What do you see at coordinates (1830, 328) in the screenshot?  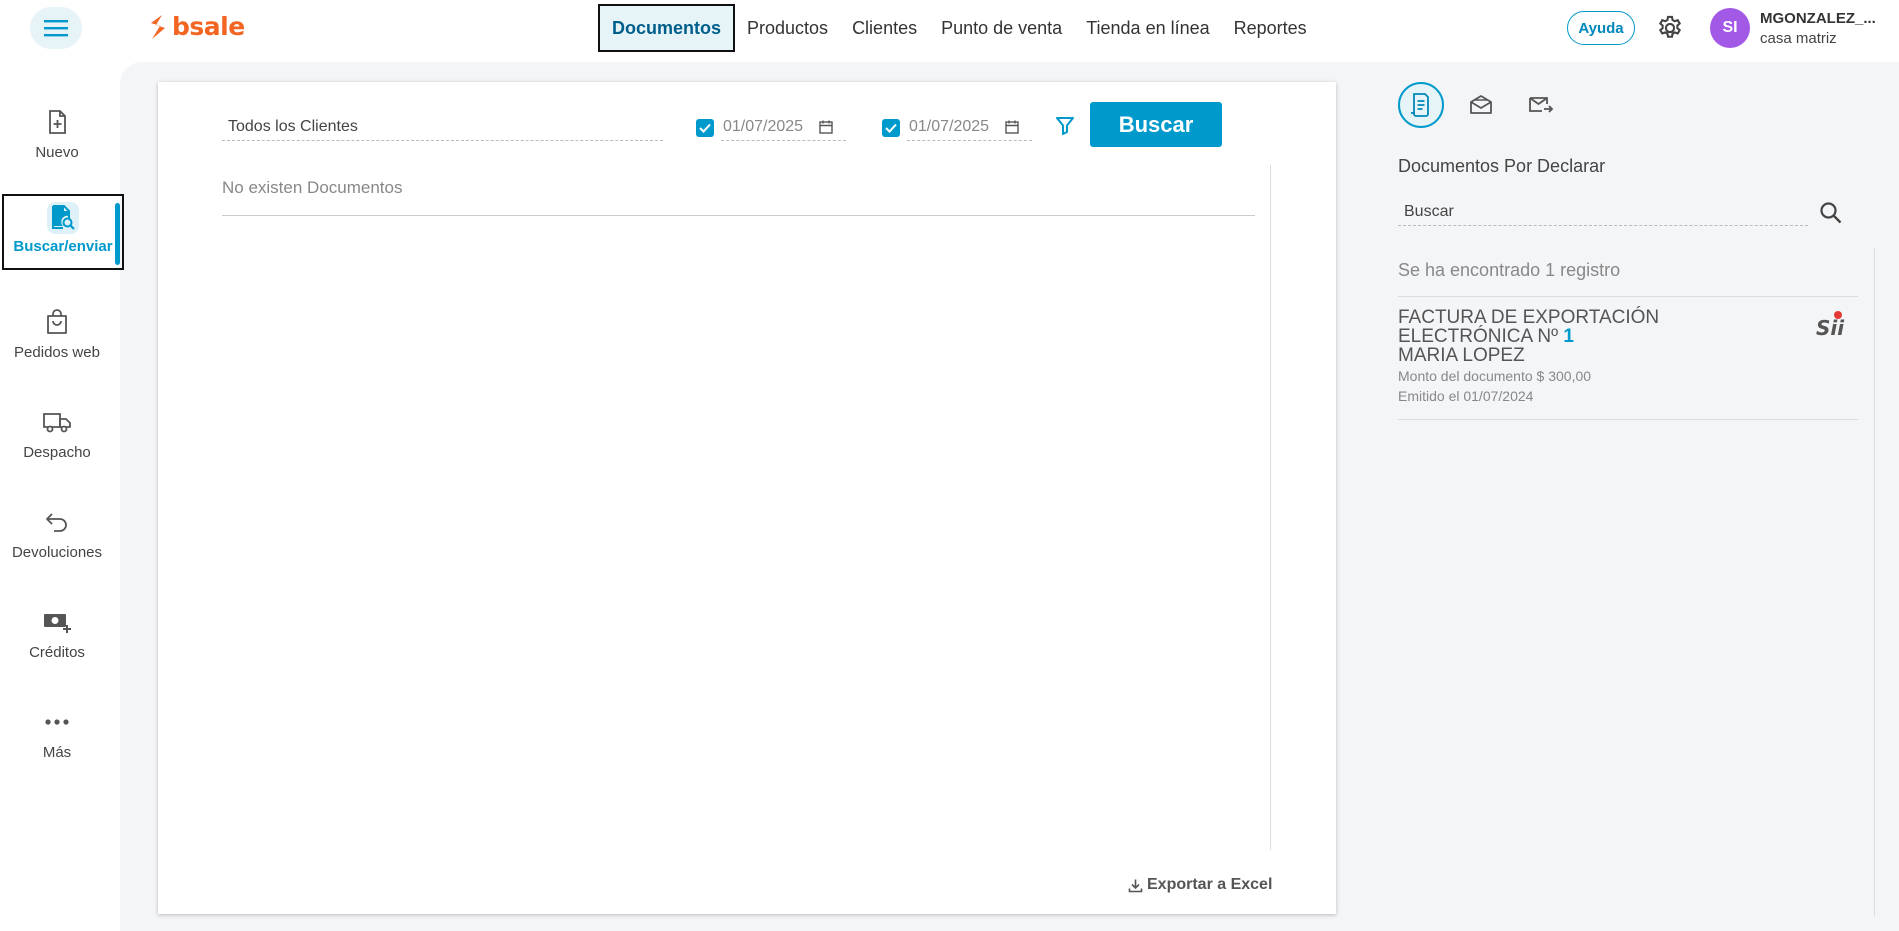 I see `sii-logo-icon: Sii` at bounding box center [1830, 328].